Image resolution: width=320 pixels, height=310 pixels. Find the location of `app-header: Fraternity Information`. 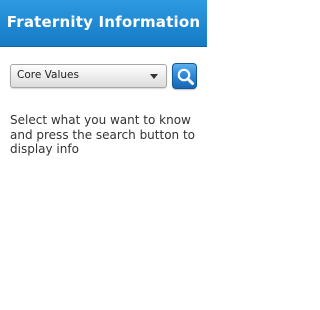

app-header: Fraternity Information is located at coordinates (103, 23).